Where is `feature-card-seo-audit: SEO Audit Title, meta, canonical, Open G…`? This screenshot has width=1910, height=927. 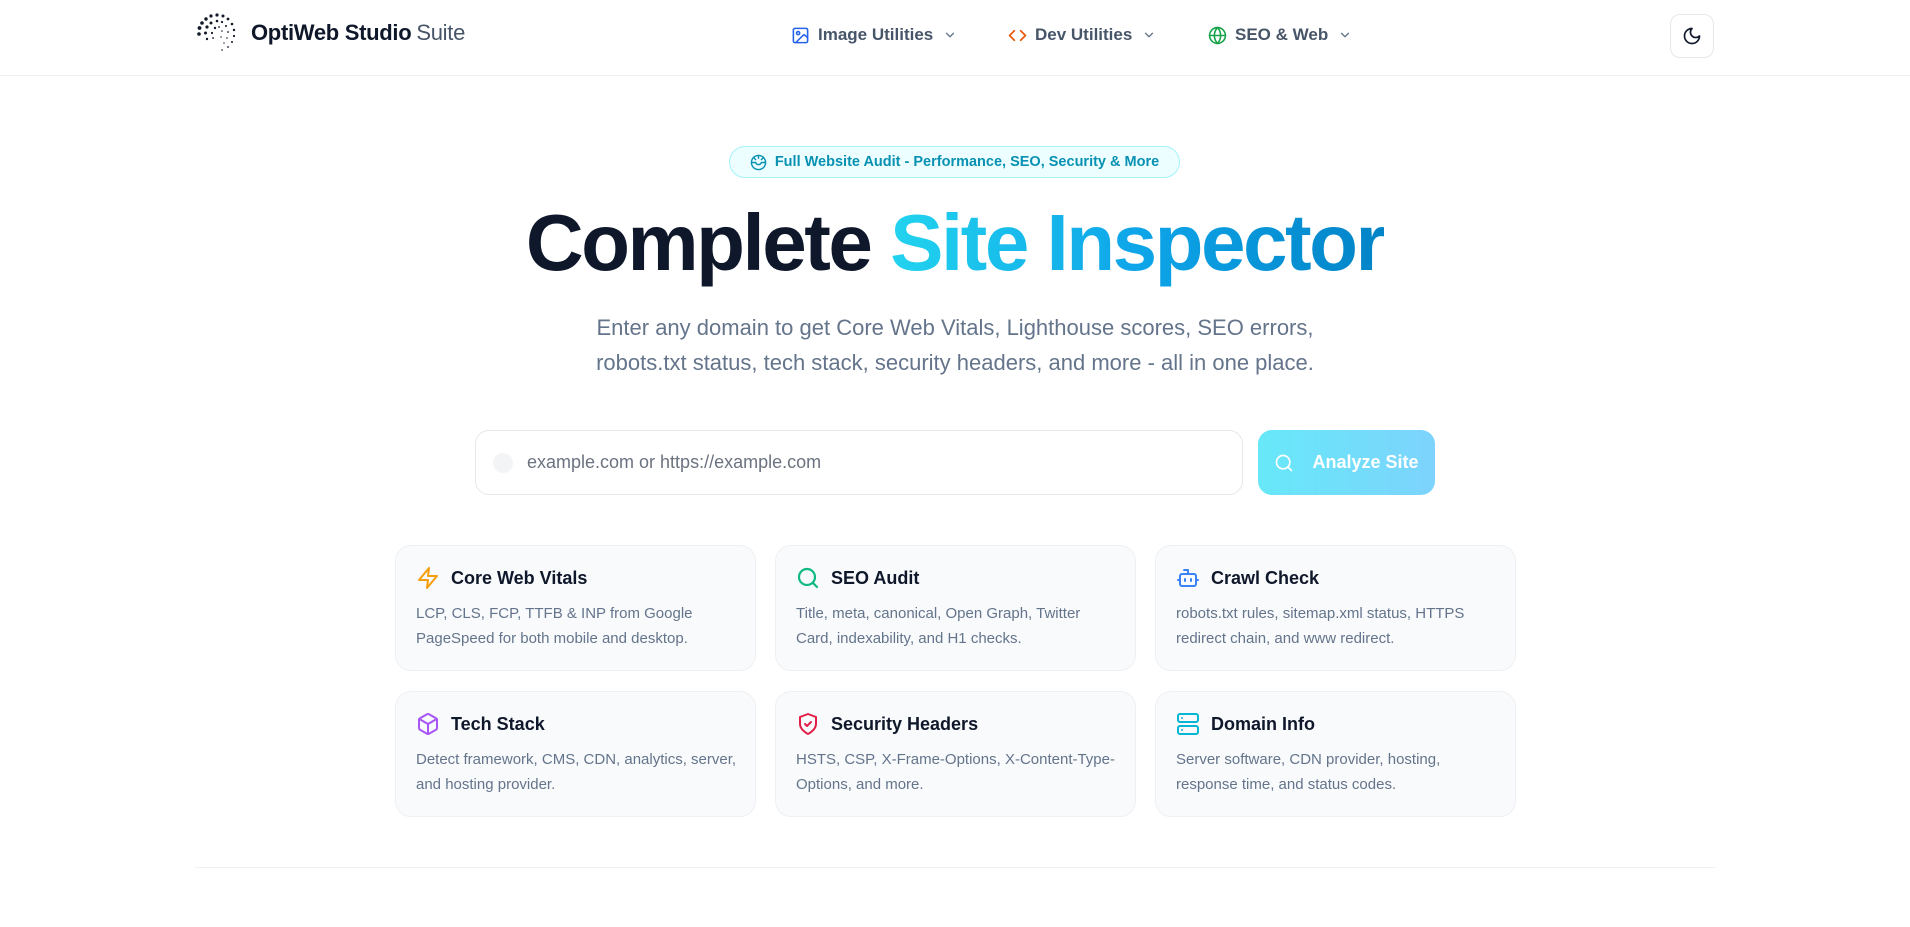 feature-card-seo-audit: SEO Audit Title, meta, canonical, Open G… is located at coordinates (955, 608).